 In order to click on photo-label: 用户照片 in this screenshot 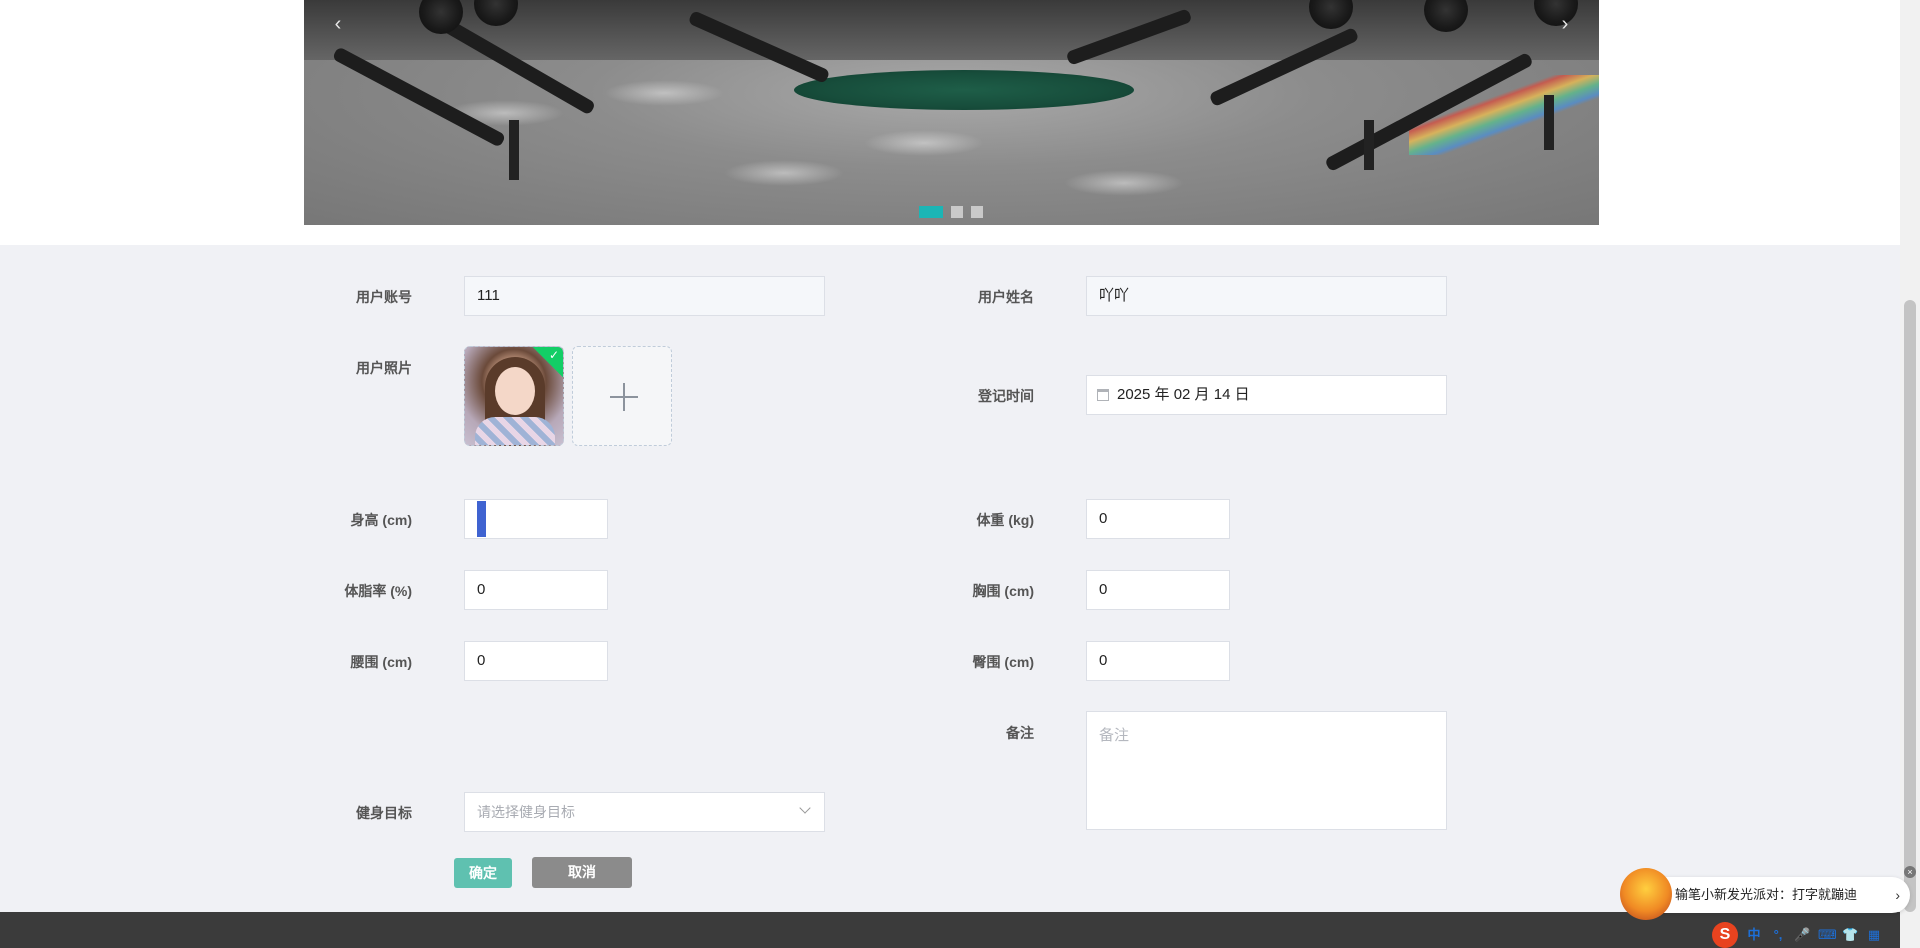, I will do `click(384, 368)`.